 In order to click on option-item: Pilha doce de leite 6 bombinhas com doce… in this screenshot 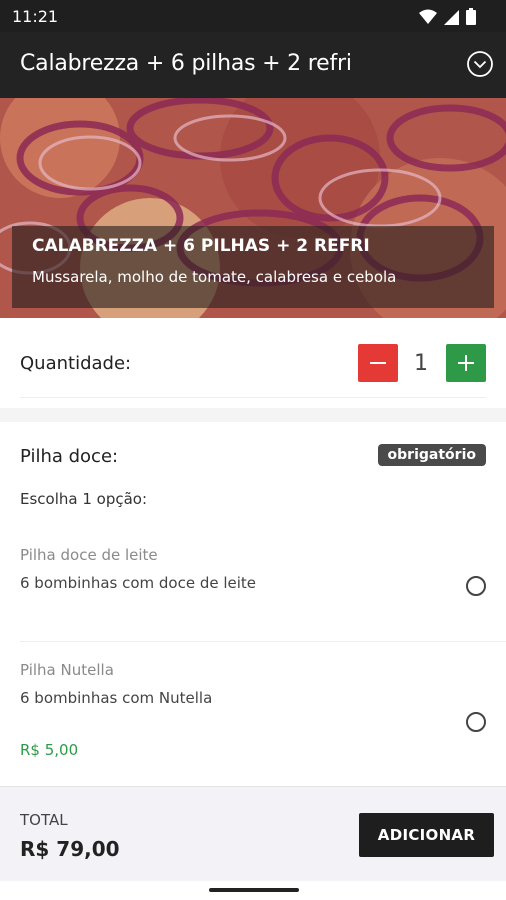, I will do `click(253, 586)`.